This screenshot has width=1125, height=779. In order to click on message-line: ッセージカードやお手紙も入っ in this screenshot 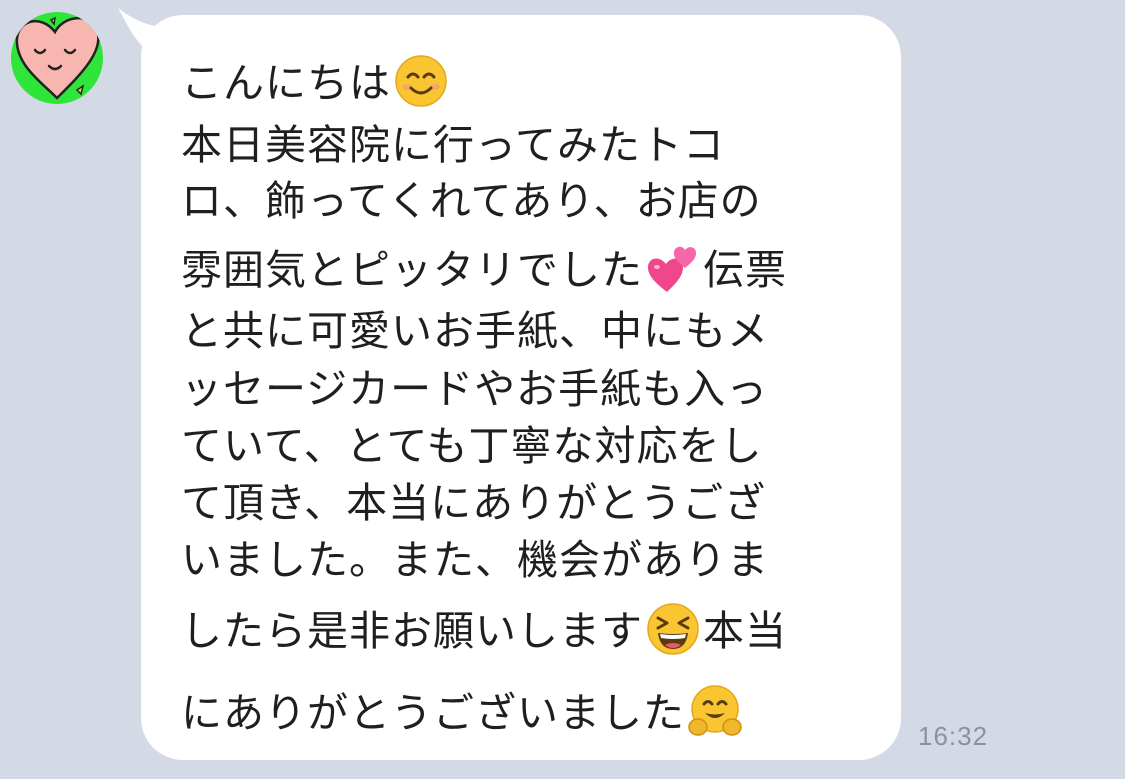, I will do `click(474, 389)`.